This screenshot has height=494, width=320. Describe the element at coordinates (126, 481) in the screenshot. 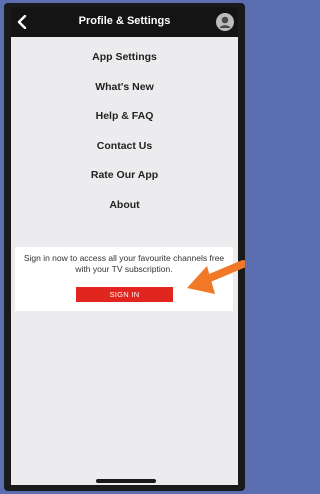

I see `home-indicator` at that location.